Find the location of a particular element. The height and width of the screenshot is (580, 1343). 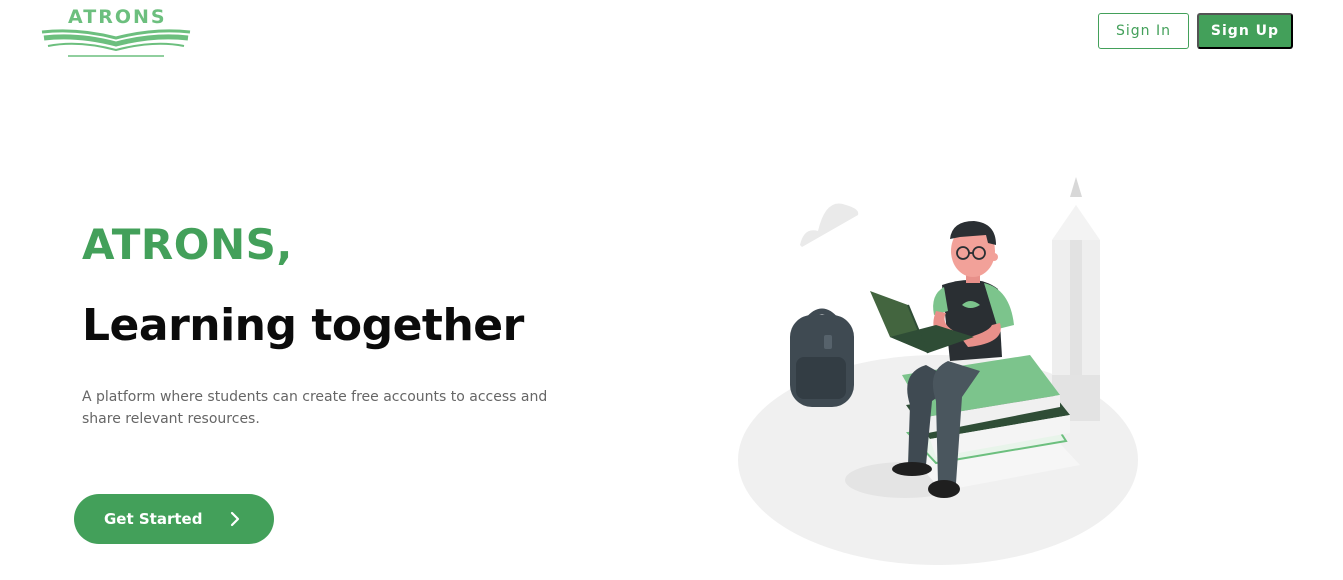

hero-brand: ATRONS, is located at coordinates (187, 244).